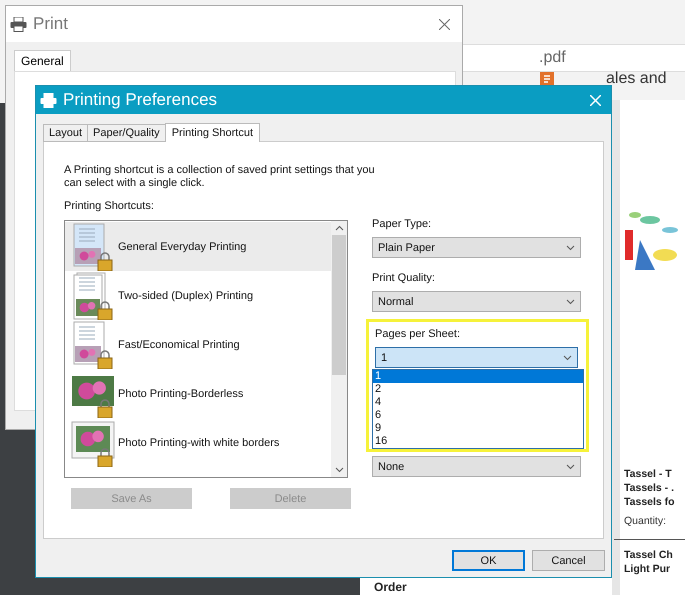 The width and height of the screenshot is (685, 595). What do you see at coordinates (418, 334) in the screenshot?
I see `field-label: Pages per Sheet:` at bounding box center [418, 334].